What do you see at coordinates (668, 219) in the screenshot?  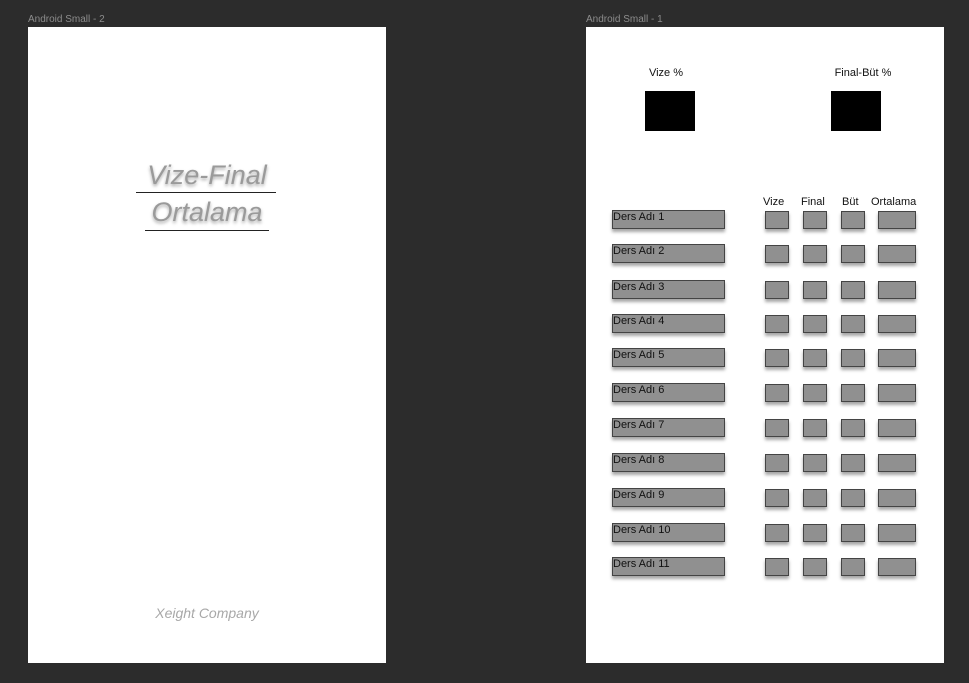 I see `course-name-field: Ders Adı 1` at bounding box center [668, 219].